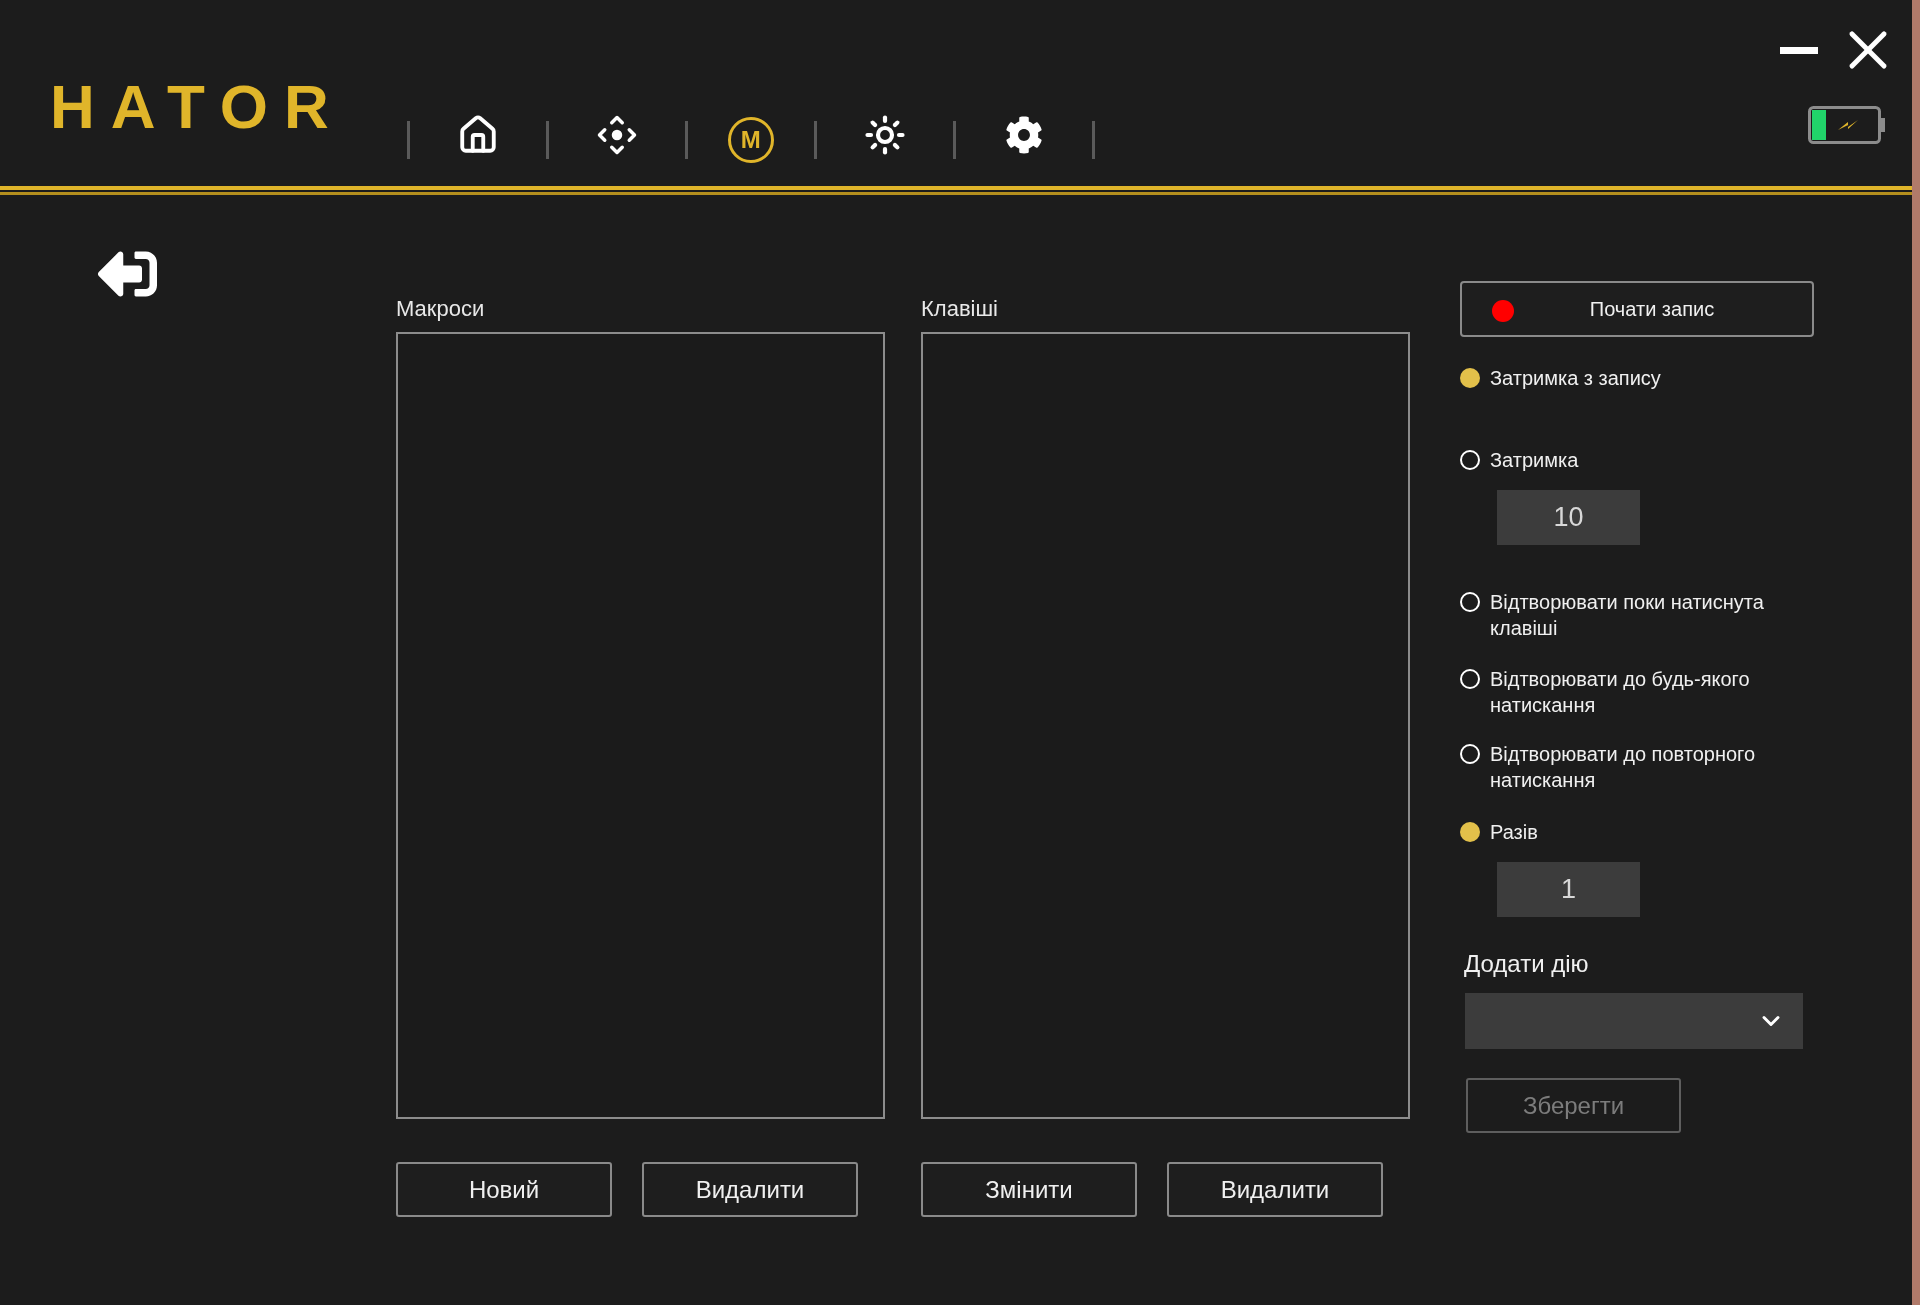 This screenshot has height=1305, width=1920. Describe the element at coordinates (1847, 125) in the screenshot. I see `battery-icon` at that location.